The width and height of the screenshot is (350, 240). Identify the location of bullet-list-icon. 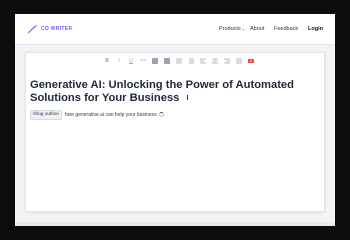
(179, 61).